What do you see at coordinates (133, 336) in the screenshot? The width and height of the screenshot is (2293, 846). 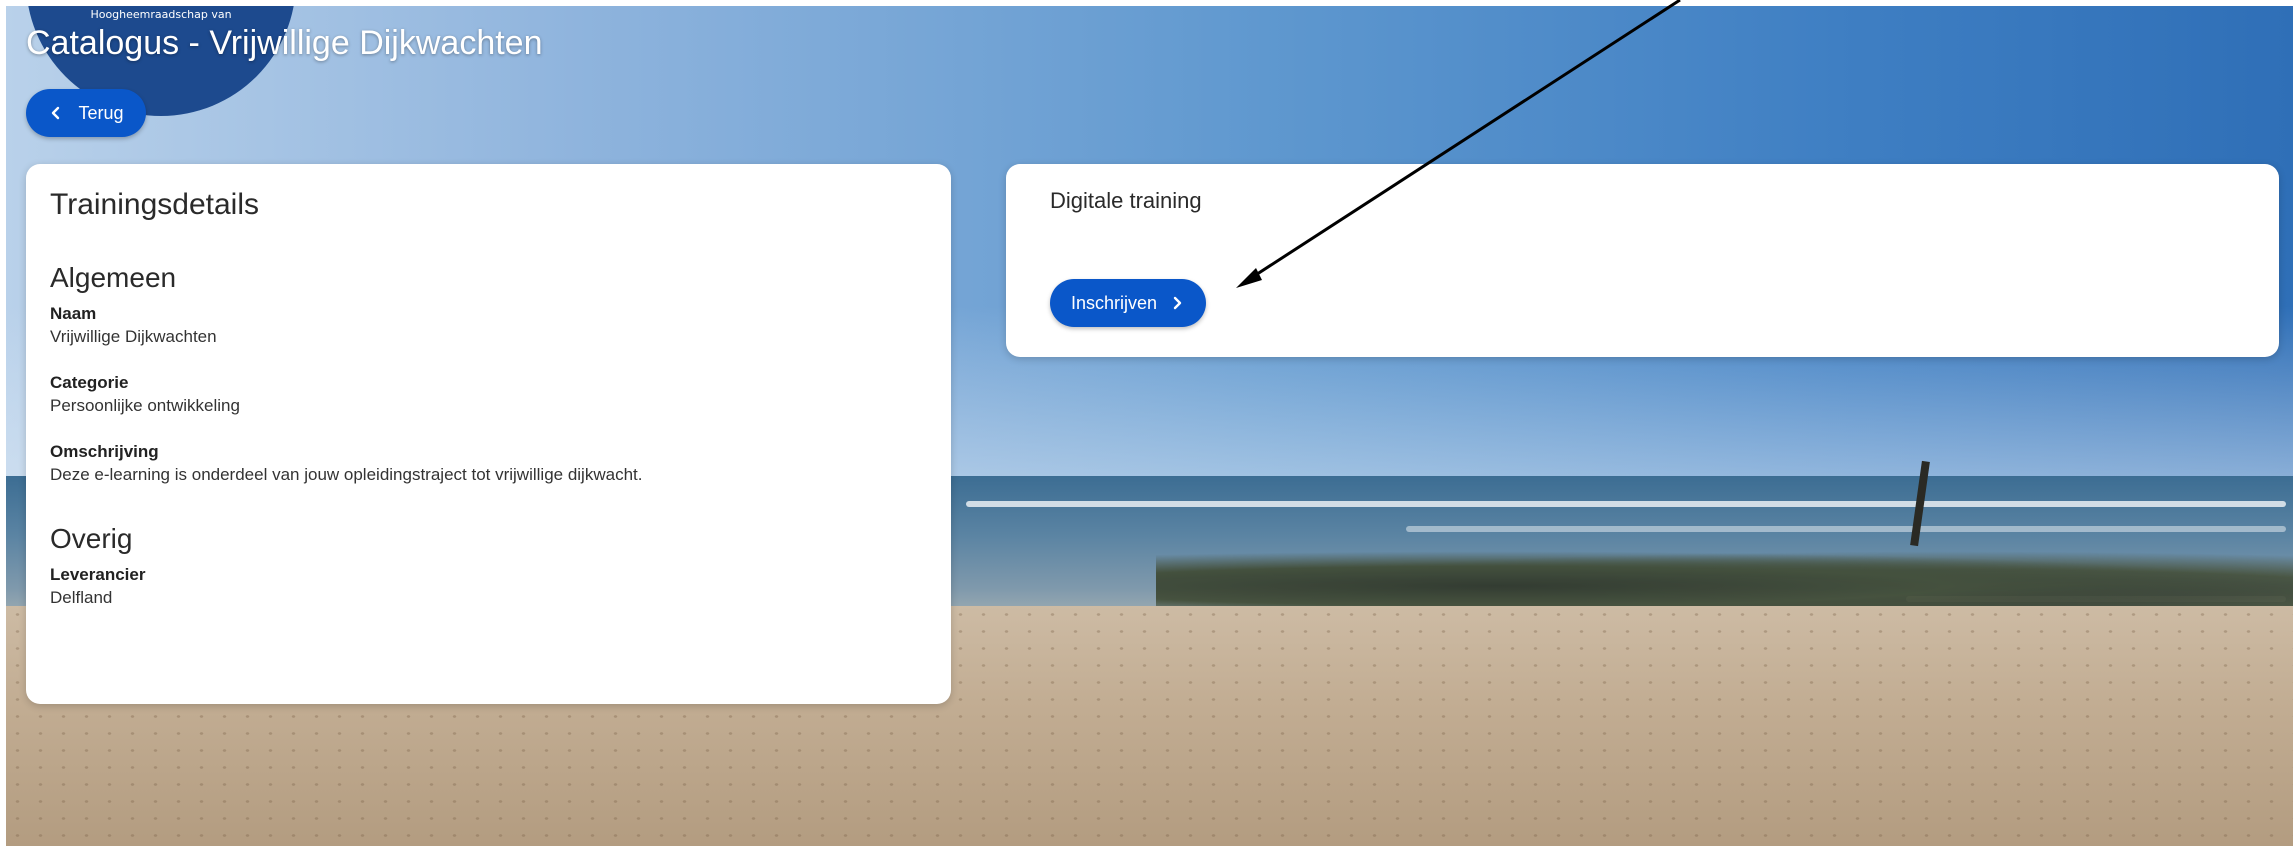 I see `name-value: Vrijwillige Dijkwachten` at bounding box center [133, 336].